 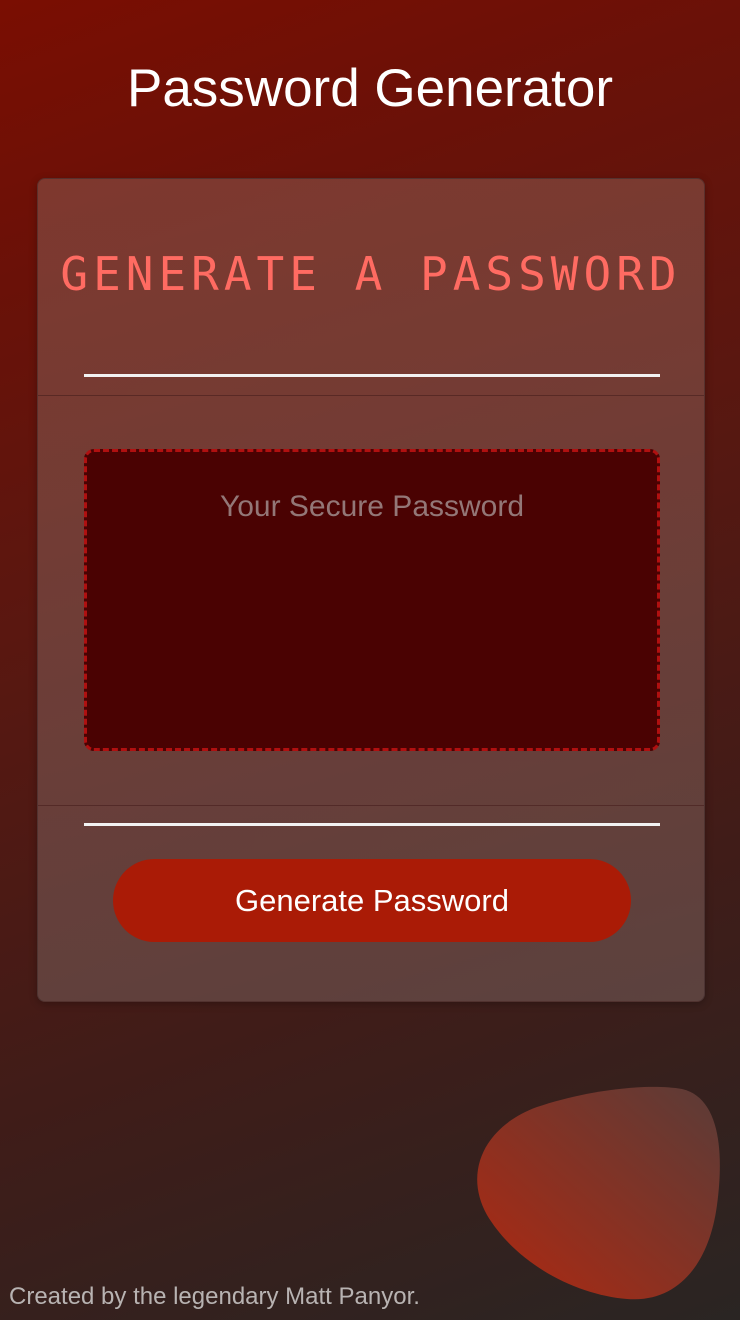 What do you see at coordinates (214, 1296) in the screenshot?
I see `footer-credit: Created by the legendary Matt Panyor.` at bounding box center [214, 1296].